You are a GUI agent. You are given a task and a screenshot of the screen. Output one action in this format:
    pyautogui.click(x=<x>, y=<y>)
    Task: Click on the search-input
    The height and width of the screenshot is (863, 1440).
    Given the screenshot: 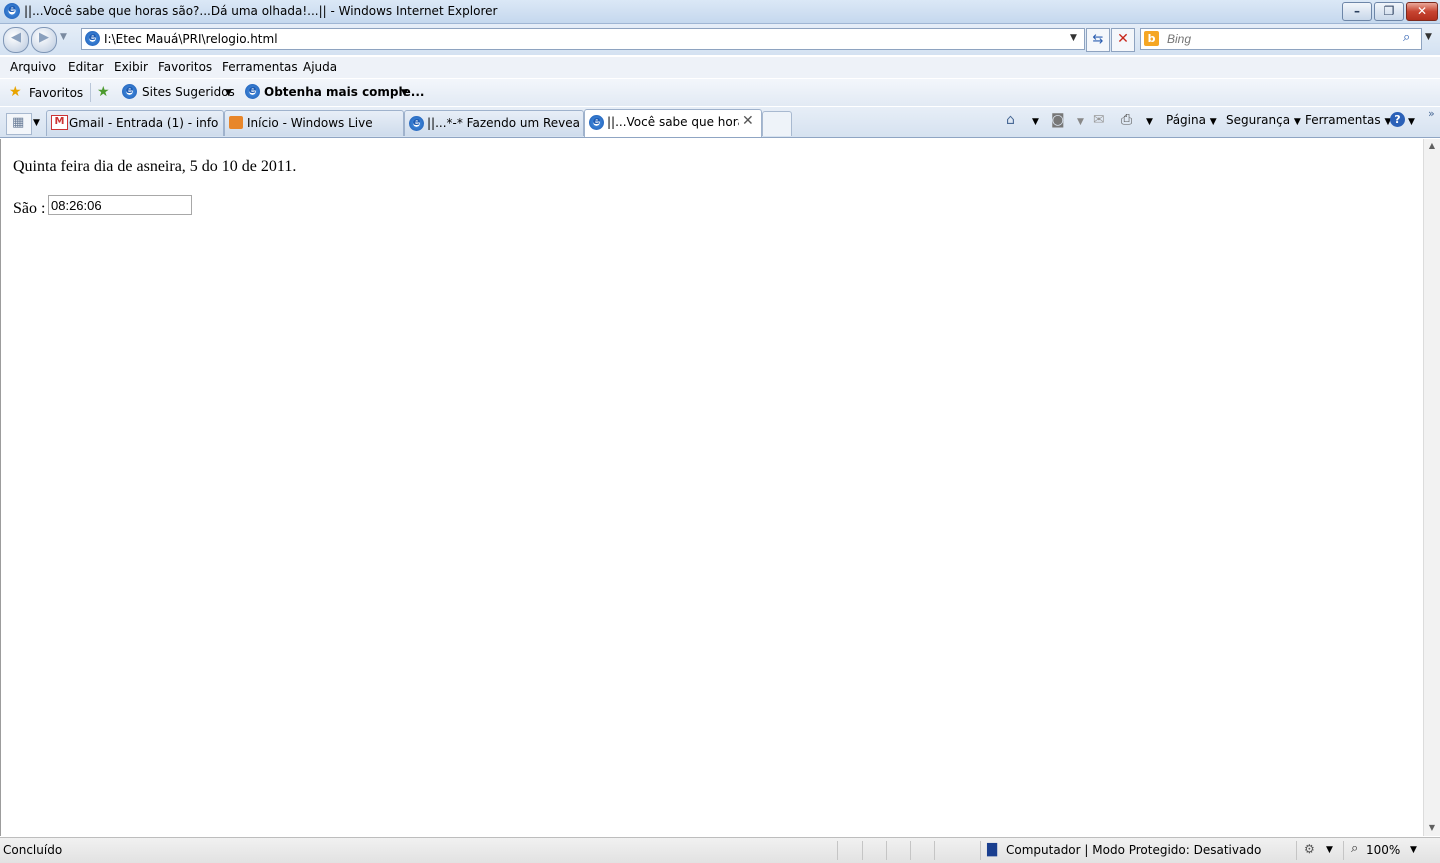 What is the action you would take?
    pyautogui.click(x=1282, y=39)
    